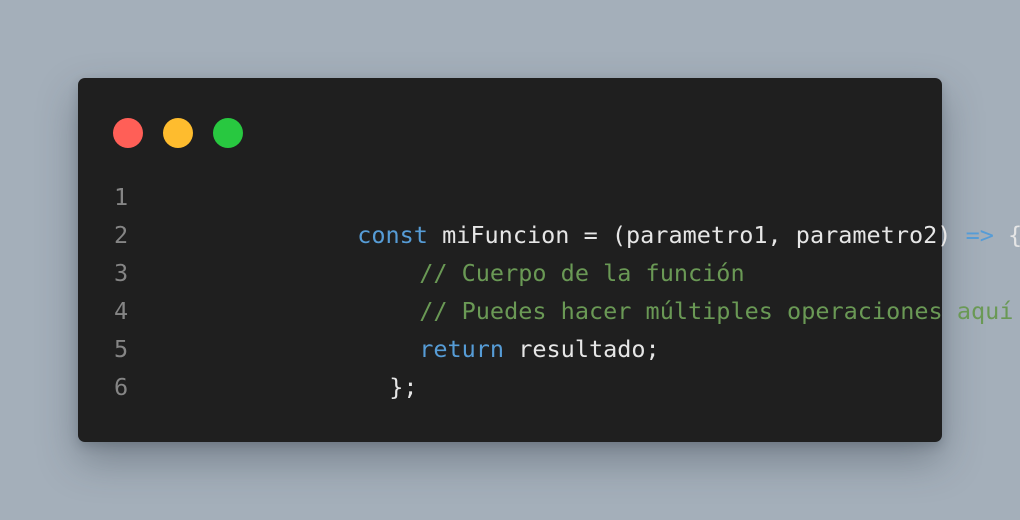 The image size is (1020, 520). What do you see at coordinates (121, 235) in the screenshot?
I see `line-number: 2` at bounding box center [121, 235].